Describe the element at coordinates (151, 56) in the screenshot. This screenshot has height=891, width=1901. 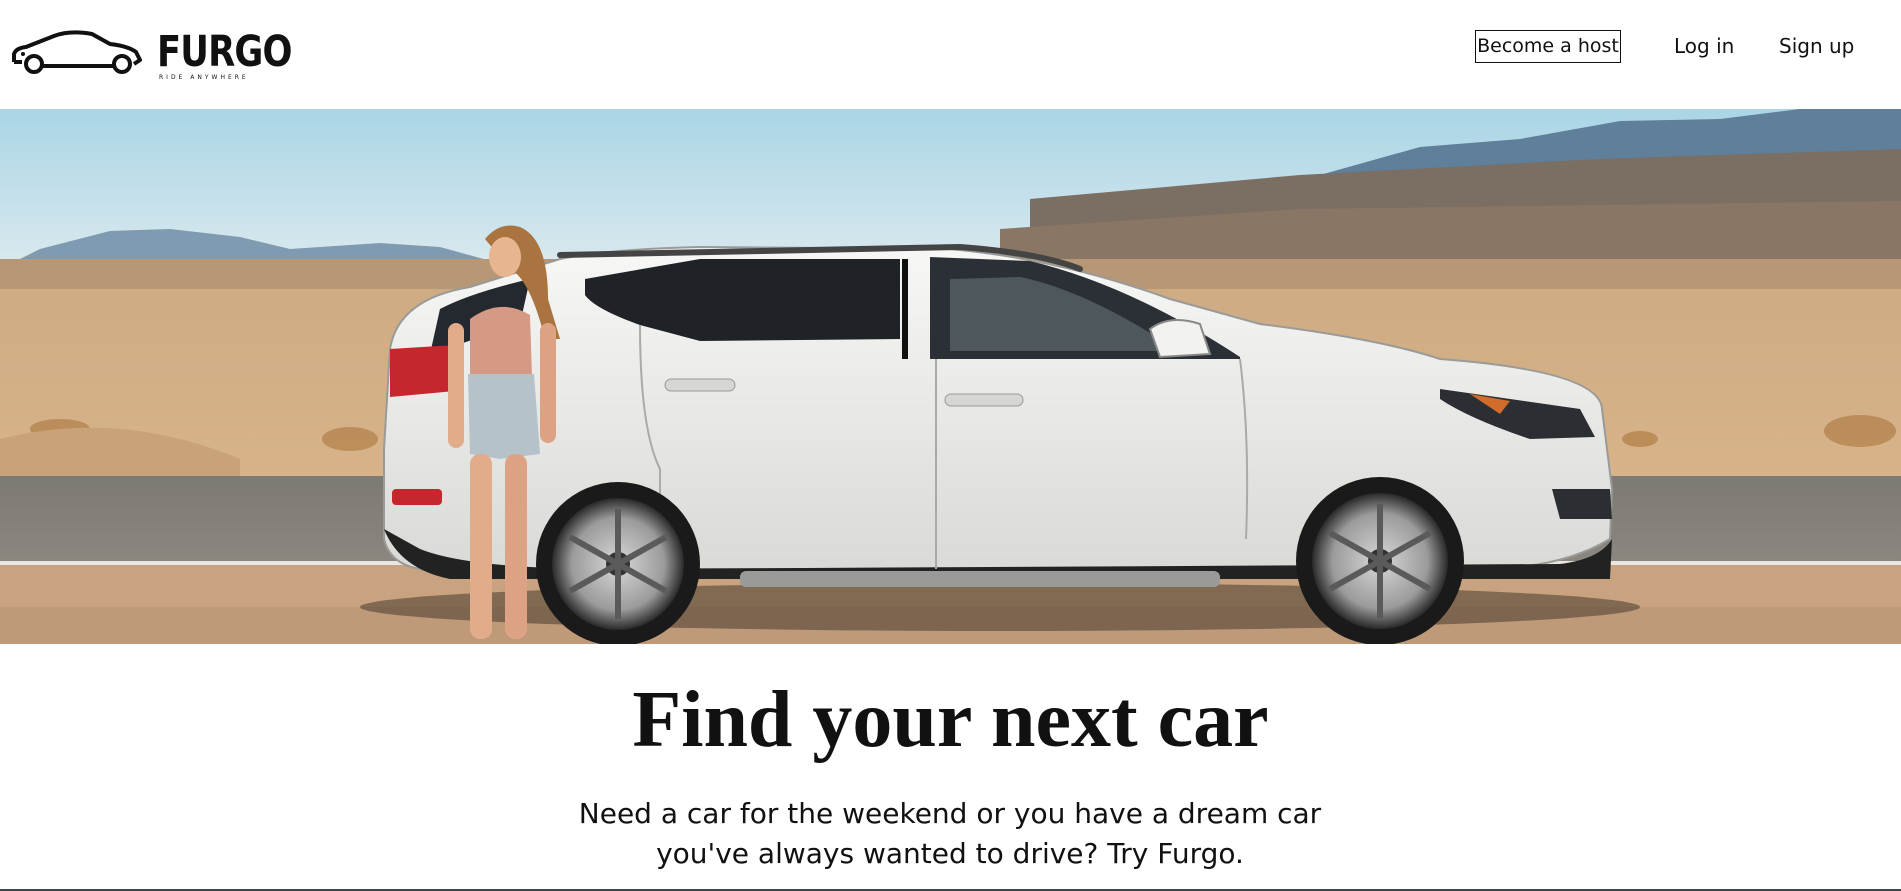
I see `brand-logo: FURGO RIDE ANYWHERE` at that location.